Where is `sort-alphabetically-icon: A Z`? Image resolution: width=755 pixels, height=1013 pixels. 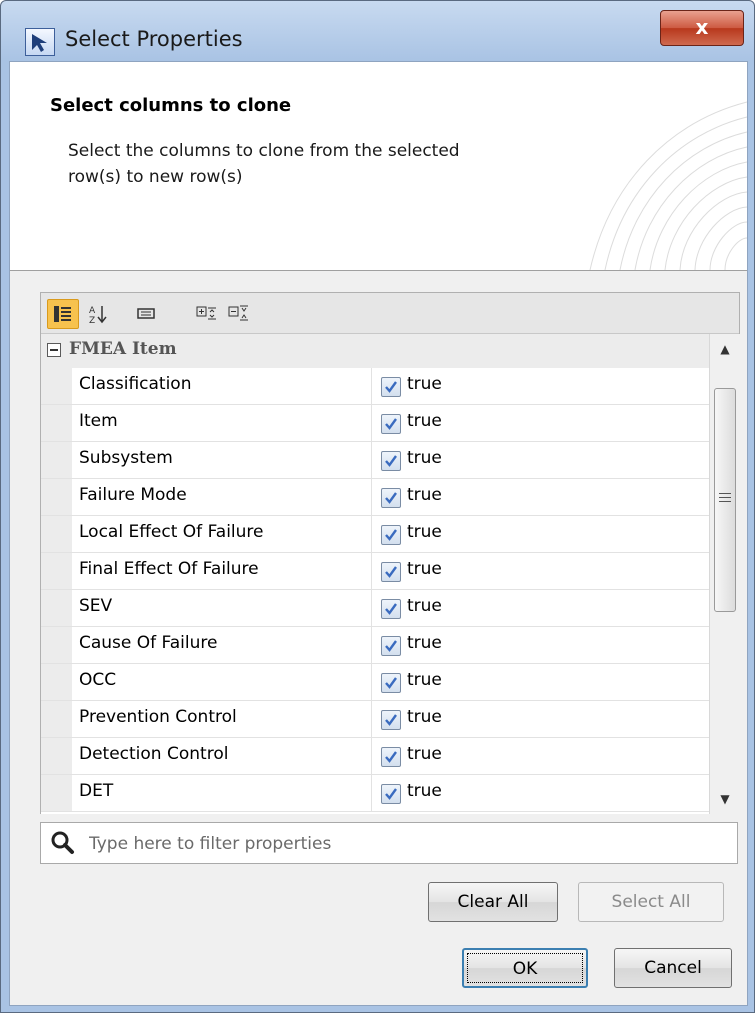
sort-alphabetically-icon: A Z is located at coordinates (98, 313).